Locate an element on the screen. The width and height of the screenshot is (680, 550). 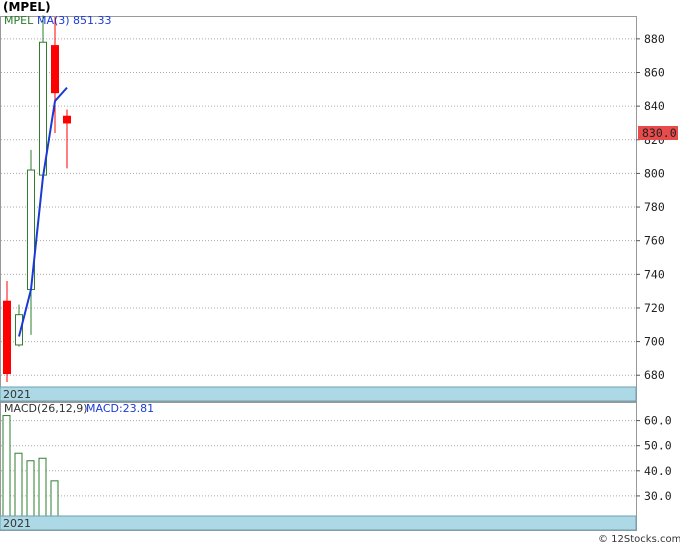
credit-text: © 12Stocks.com is located at coordinates (639, 539).